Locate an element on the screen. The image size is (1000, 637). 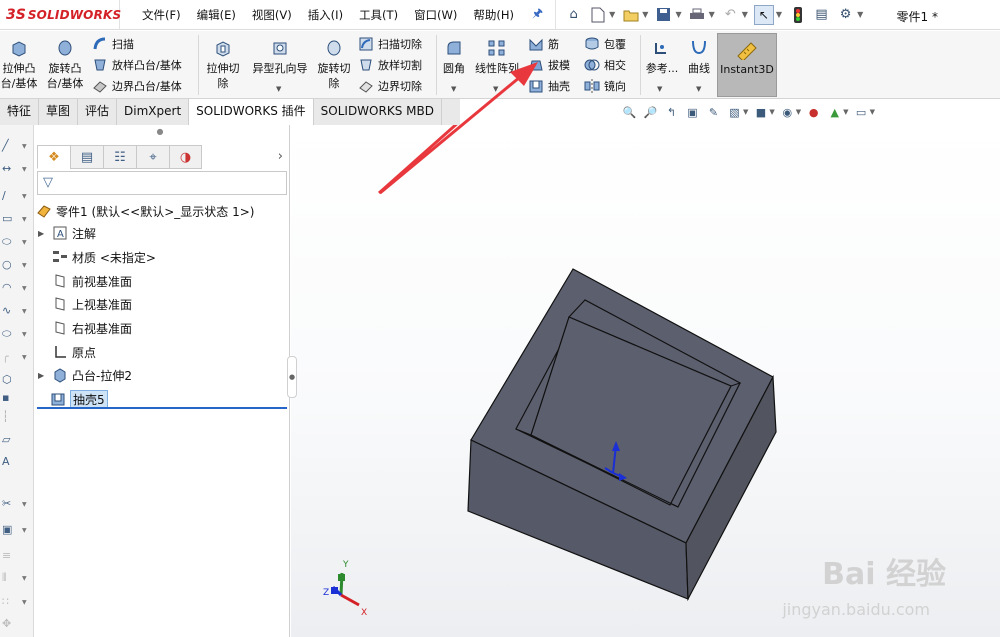
revolve-cut-button: 旋转切除 is located at coordinates (334, 65).